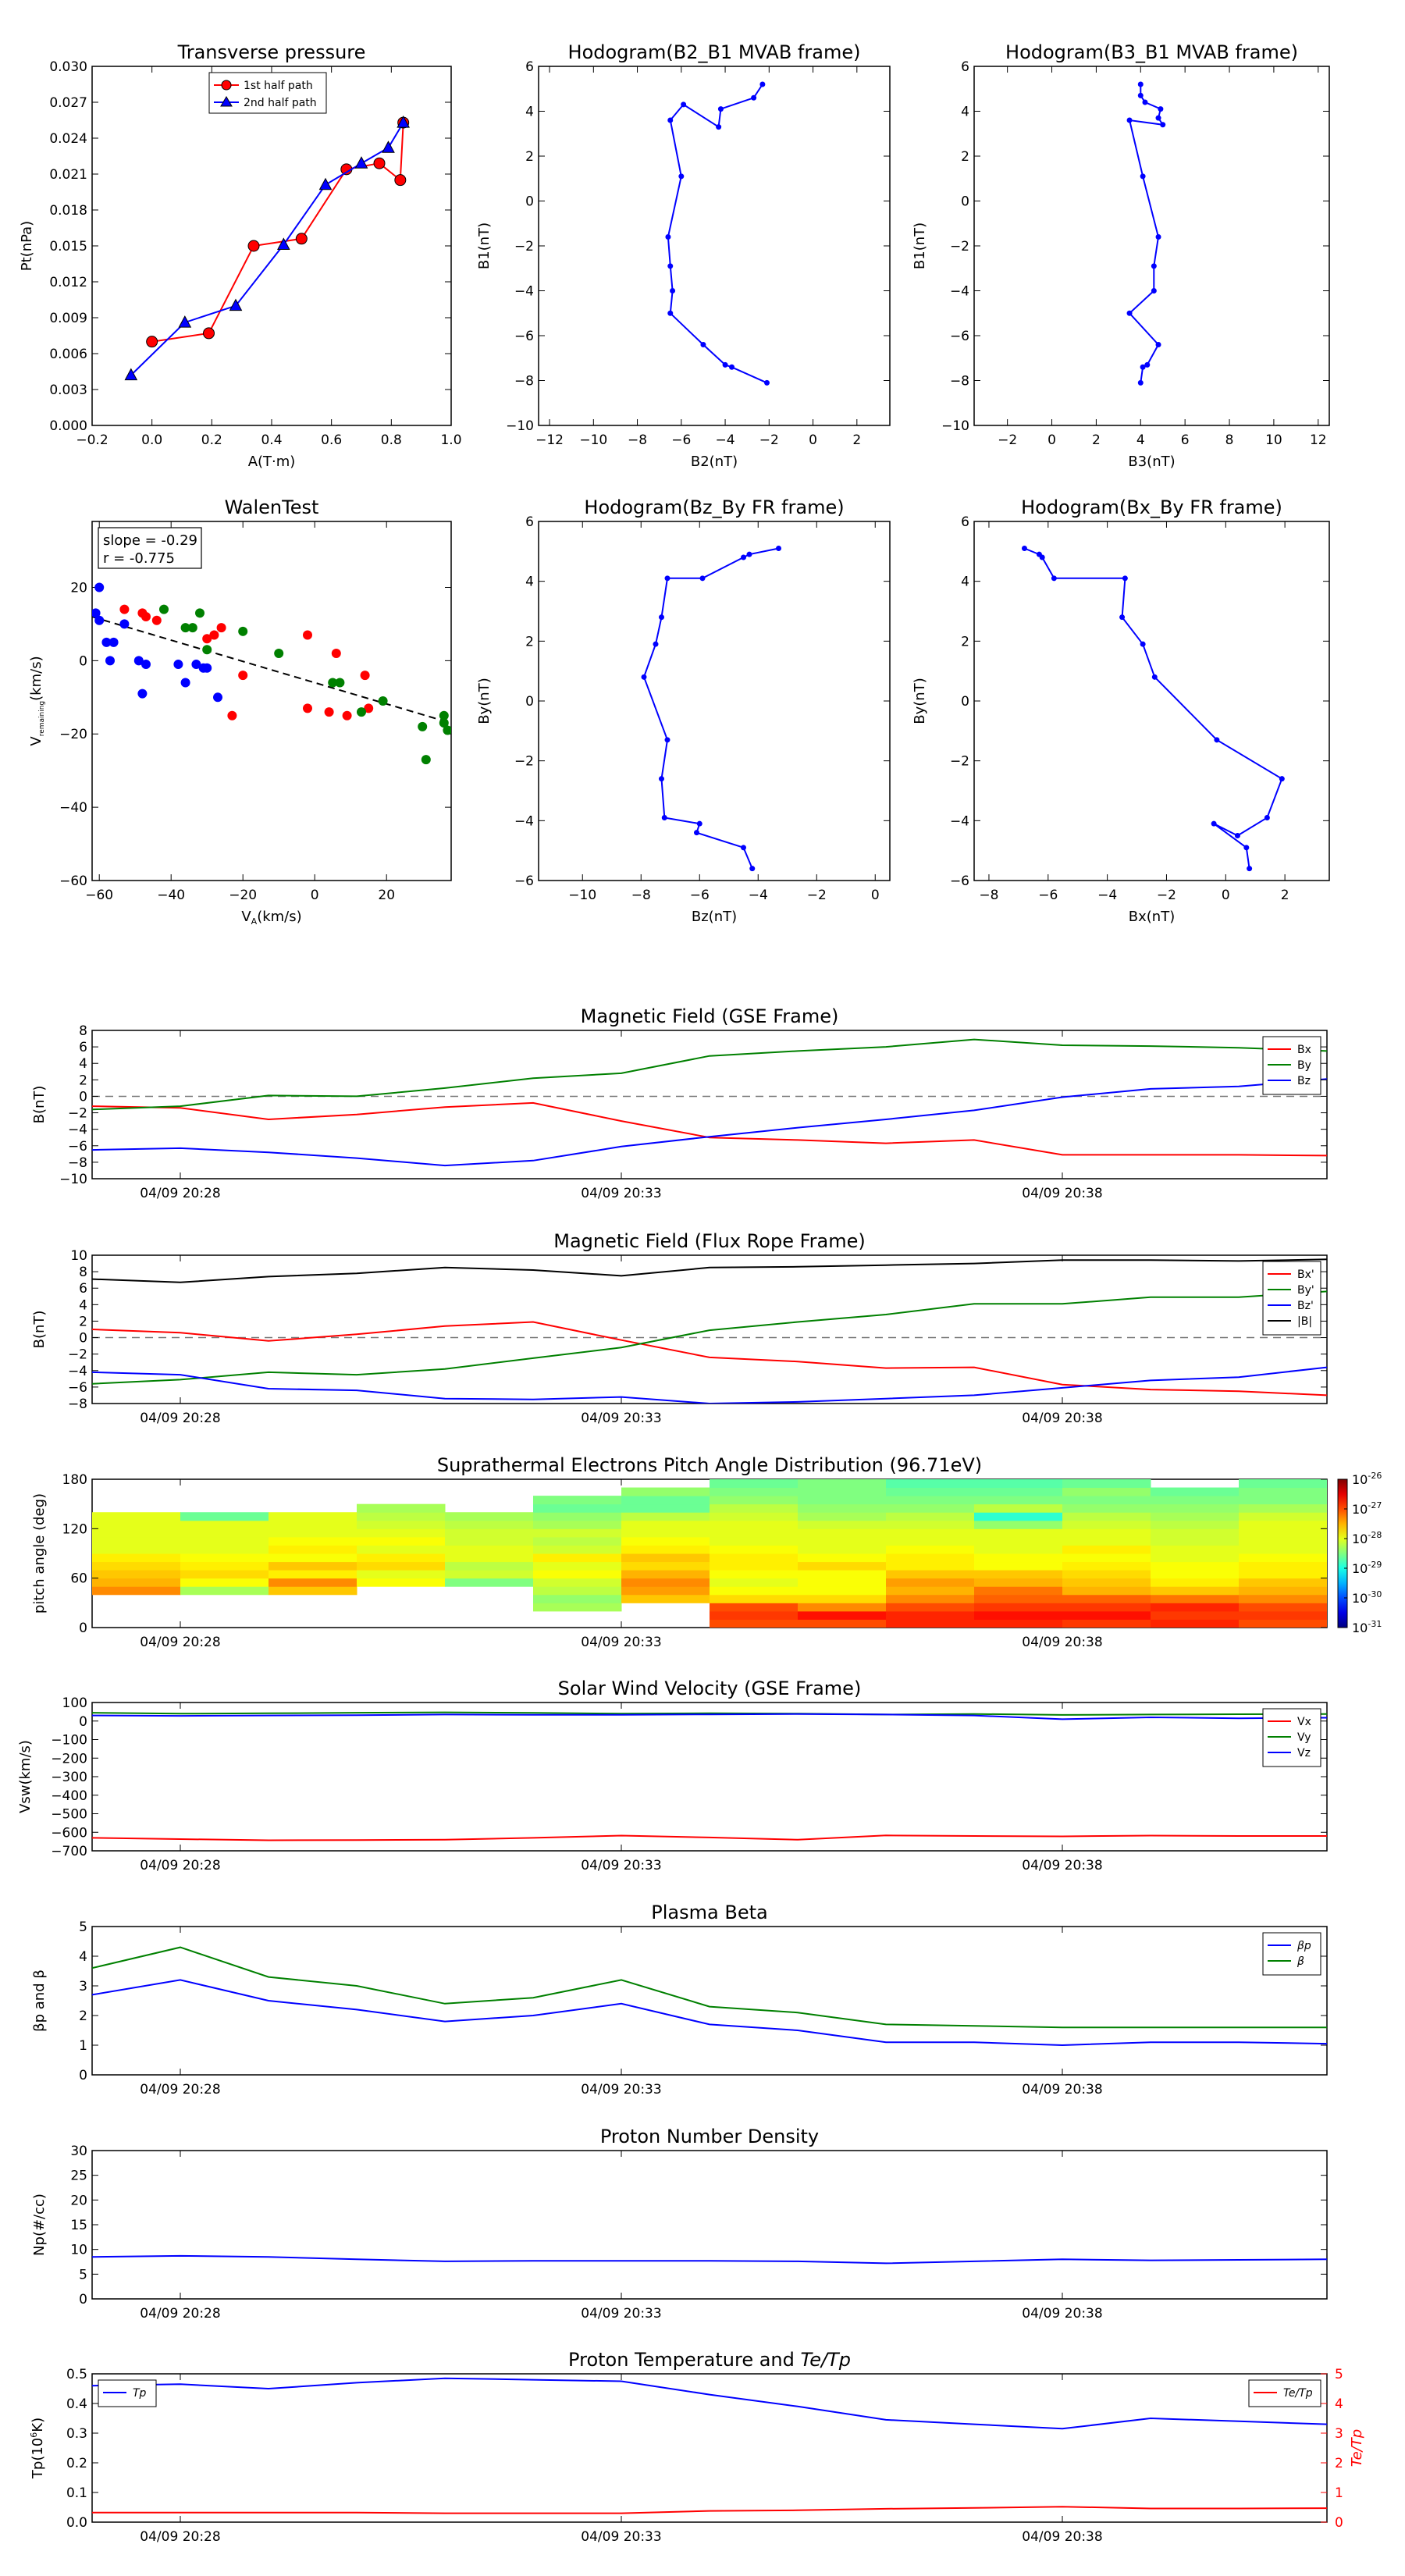 The height and width of the screenshot is (2576, 1405). What do you see at coordinates (77, 1371) in the screenshot?
I see `bfr-ytick-label: −4` at bounding box center [77, 1371].